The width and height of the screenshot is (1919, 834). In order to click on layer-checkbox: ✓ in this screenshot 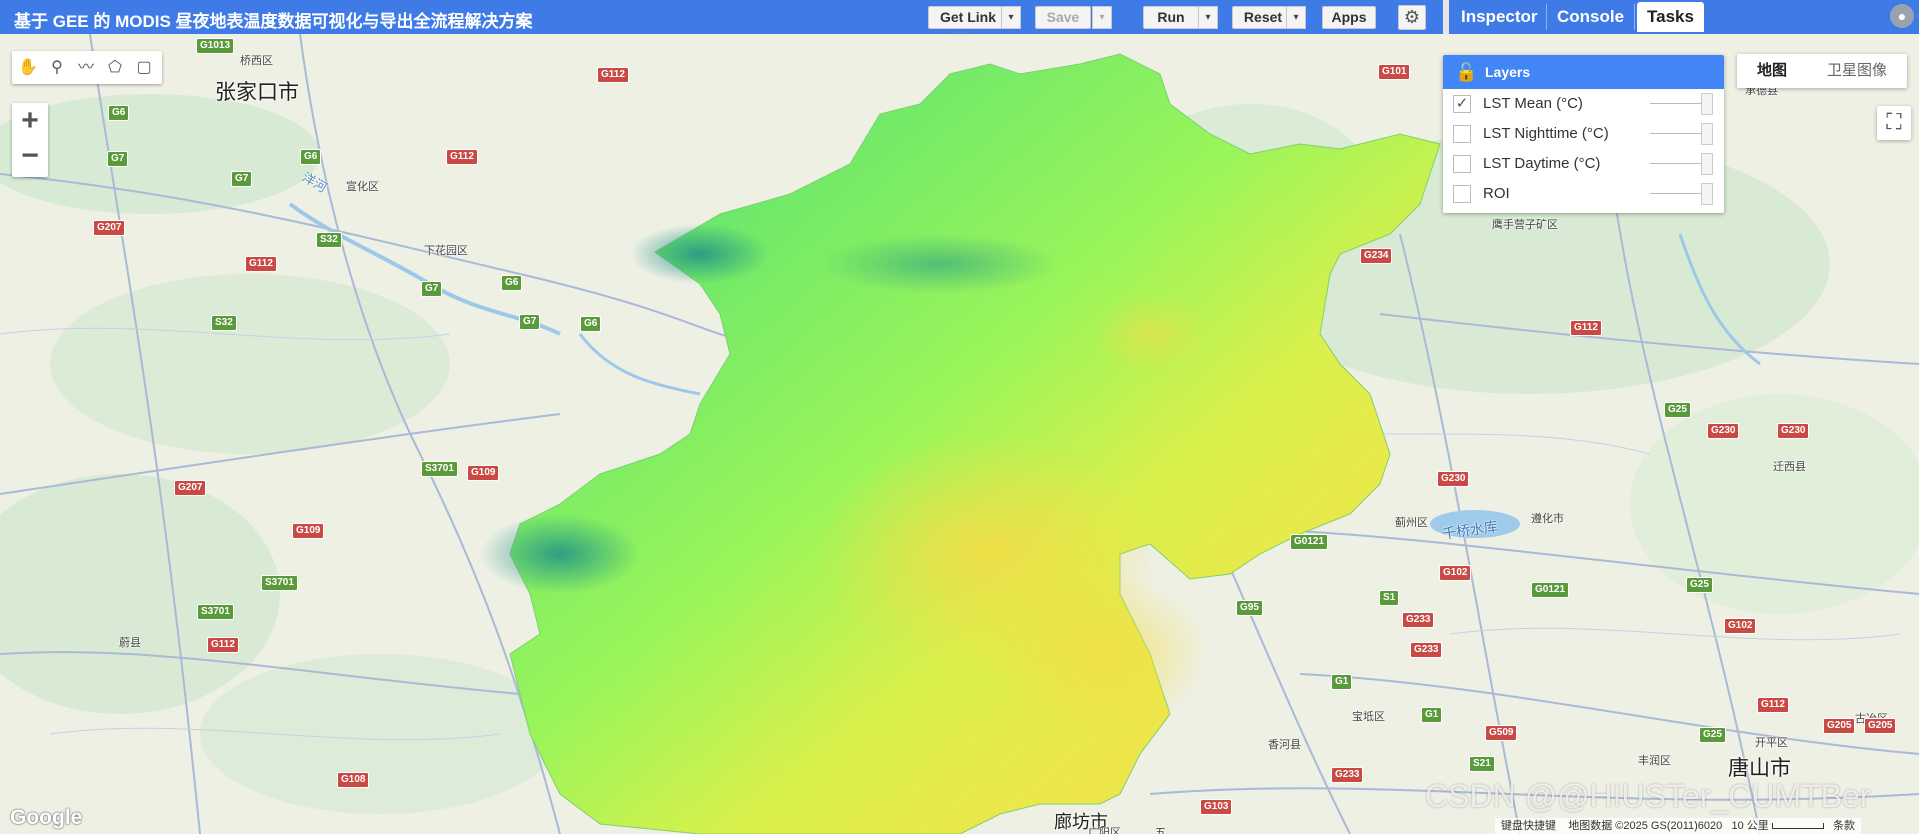, I will do `click(1462, 104)`.